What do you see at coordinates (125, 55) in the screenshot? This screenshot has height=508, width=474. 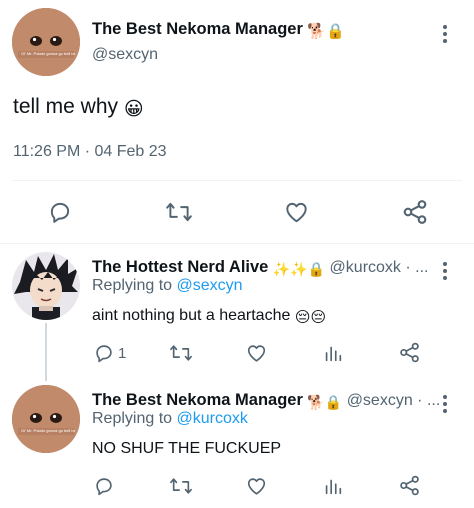 I see `author-handle: @sexcyn` at bounding box center [125, 55].